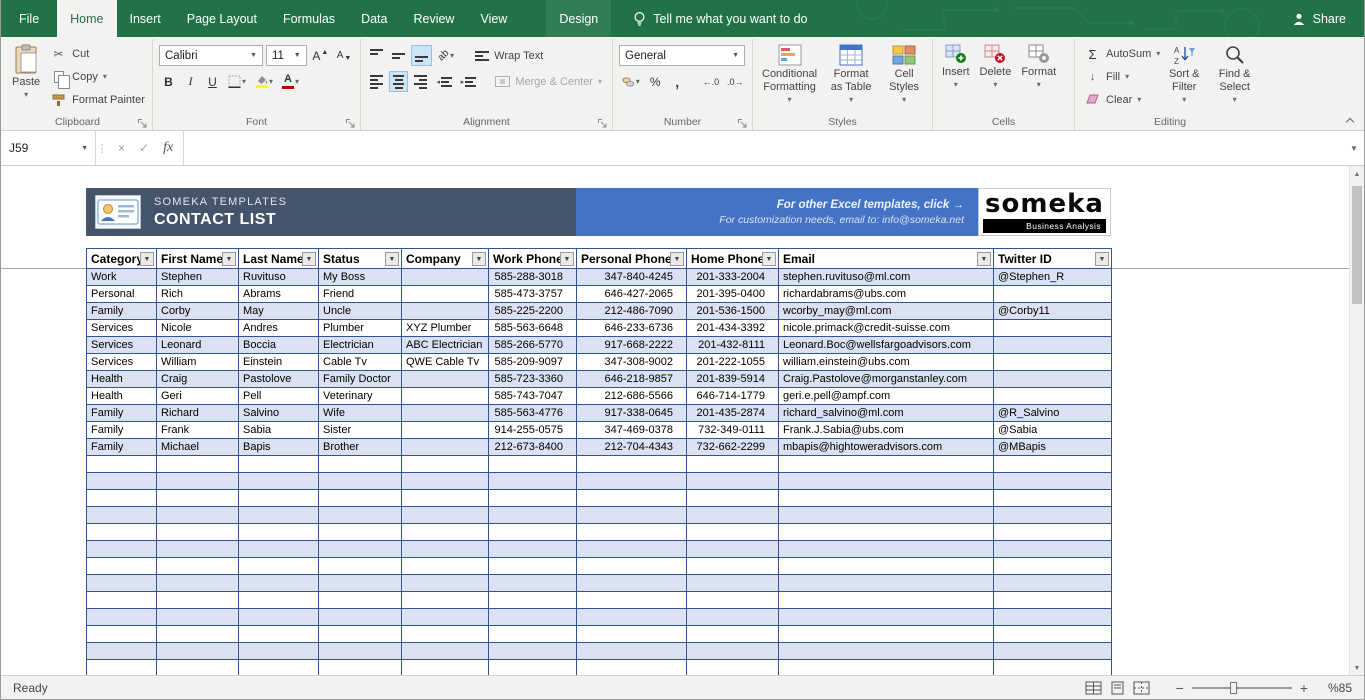 The width and height of the screenshot is (1365, 700). I want to click on cell: Electrician, so click(360, 345).